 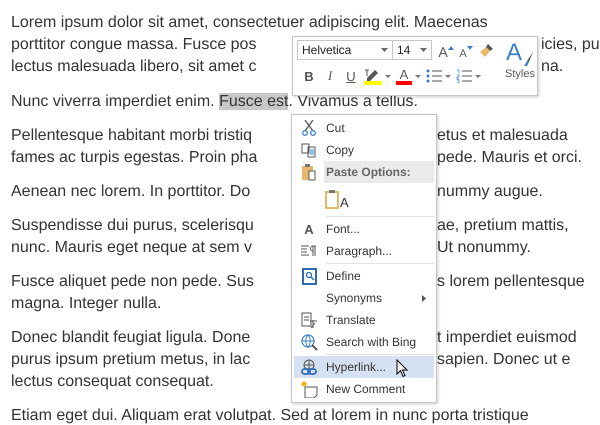 What do you see at coordinates (570, 44) in the screenshot?
I see `body-text: icies, pu` at bounding box center [570, 44].